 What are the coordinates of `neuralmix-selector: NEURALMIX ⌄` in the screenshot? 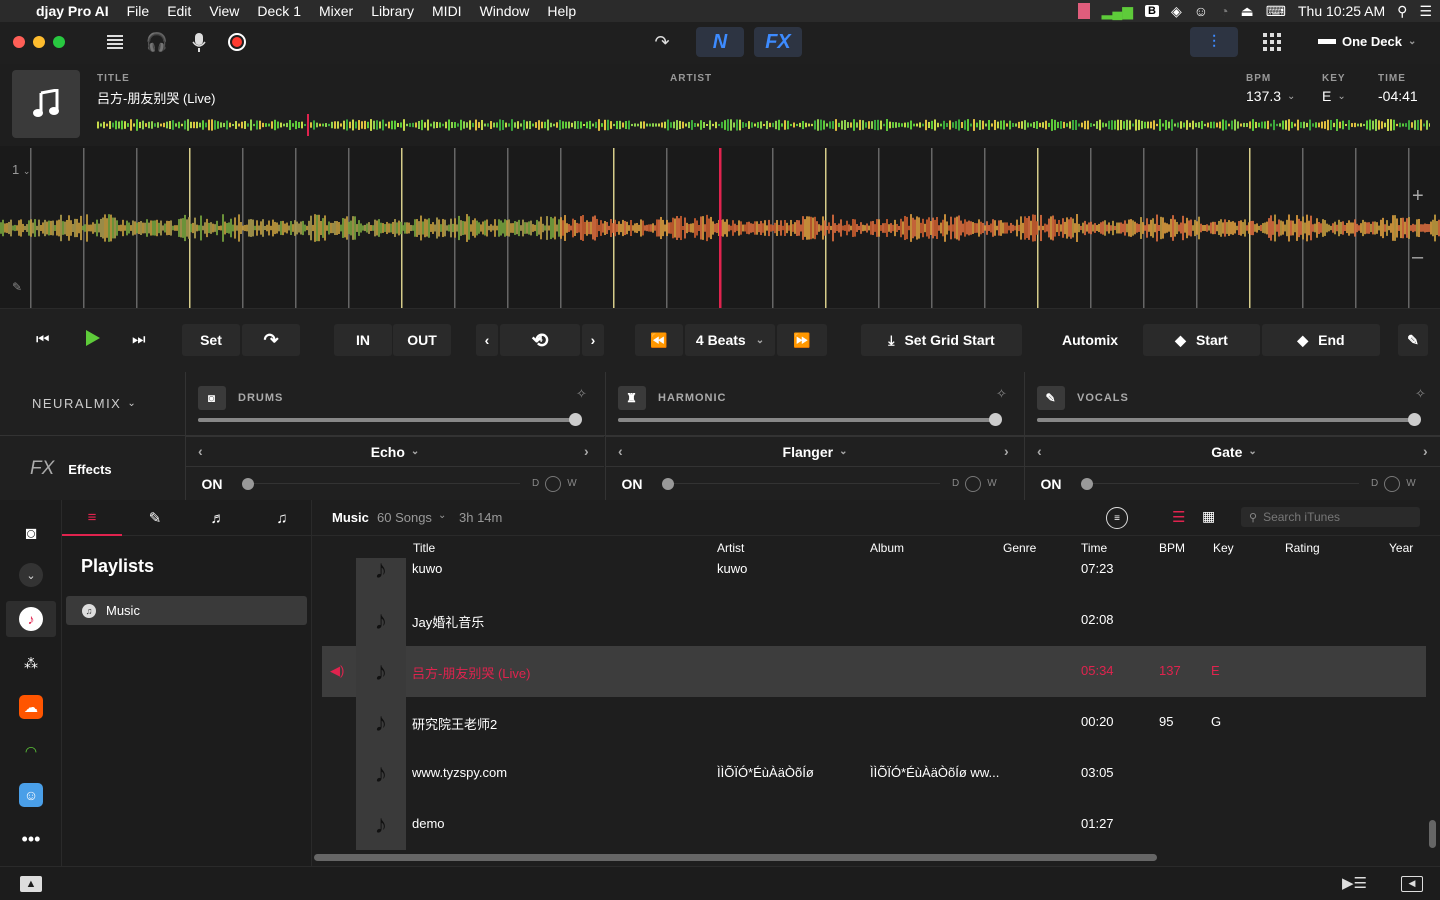 It's located at (84, 403).